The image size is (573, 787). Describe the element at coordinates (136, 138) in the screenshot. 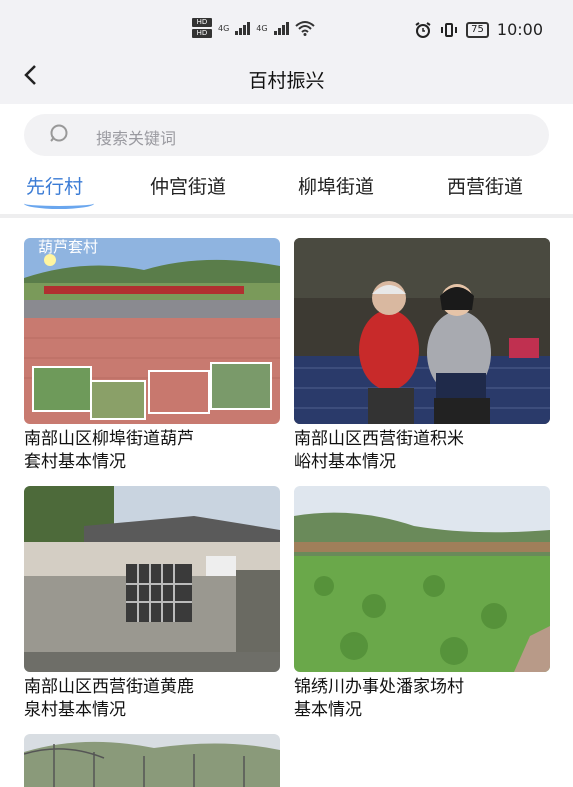

I see `search-placeholder: 搜索关键词` at that location.